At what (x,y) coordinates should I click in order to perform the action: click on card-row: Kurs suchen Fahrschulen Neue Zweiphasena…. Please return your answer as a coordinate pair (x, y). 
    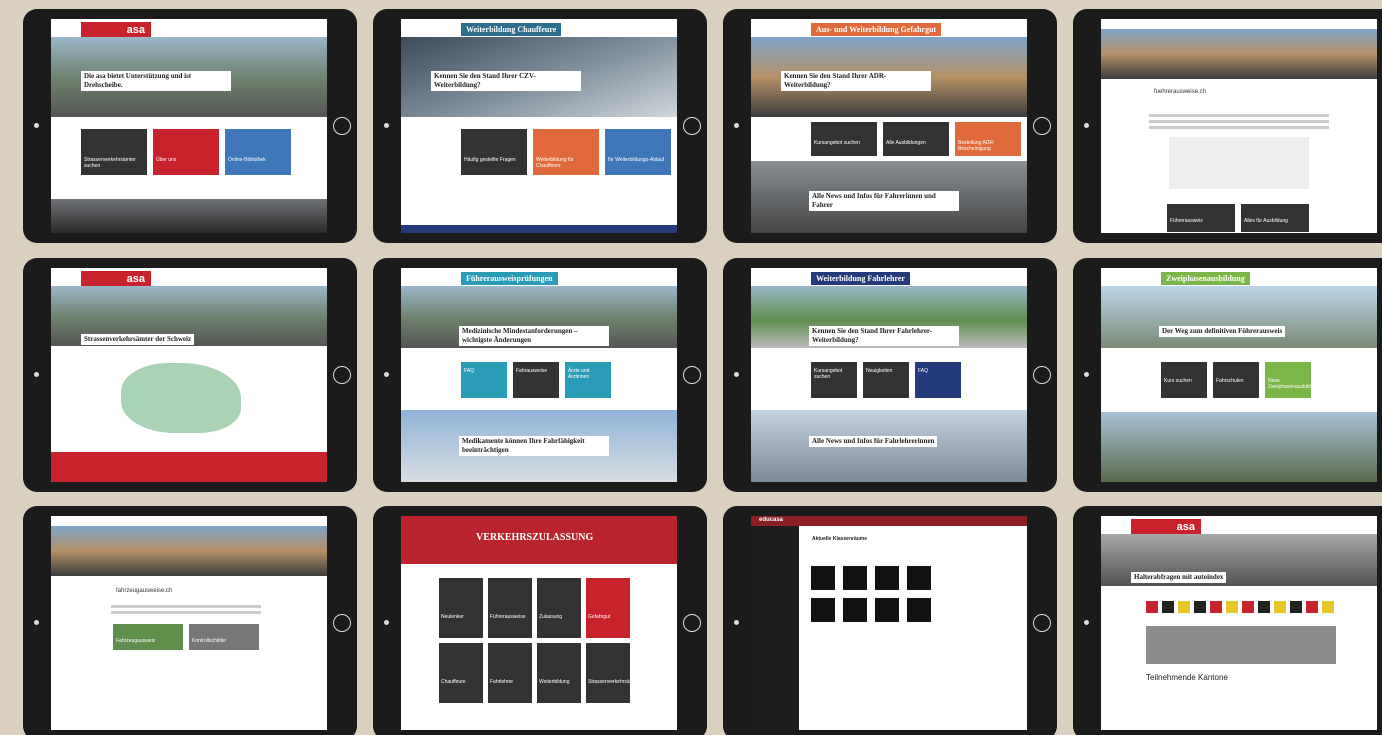
    Looking at the image, I should click on (1240, 380).